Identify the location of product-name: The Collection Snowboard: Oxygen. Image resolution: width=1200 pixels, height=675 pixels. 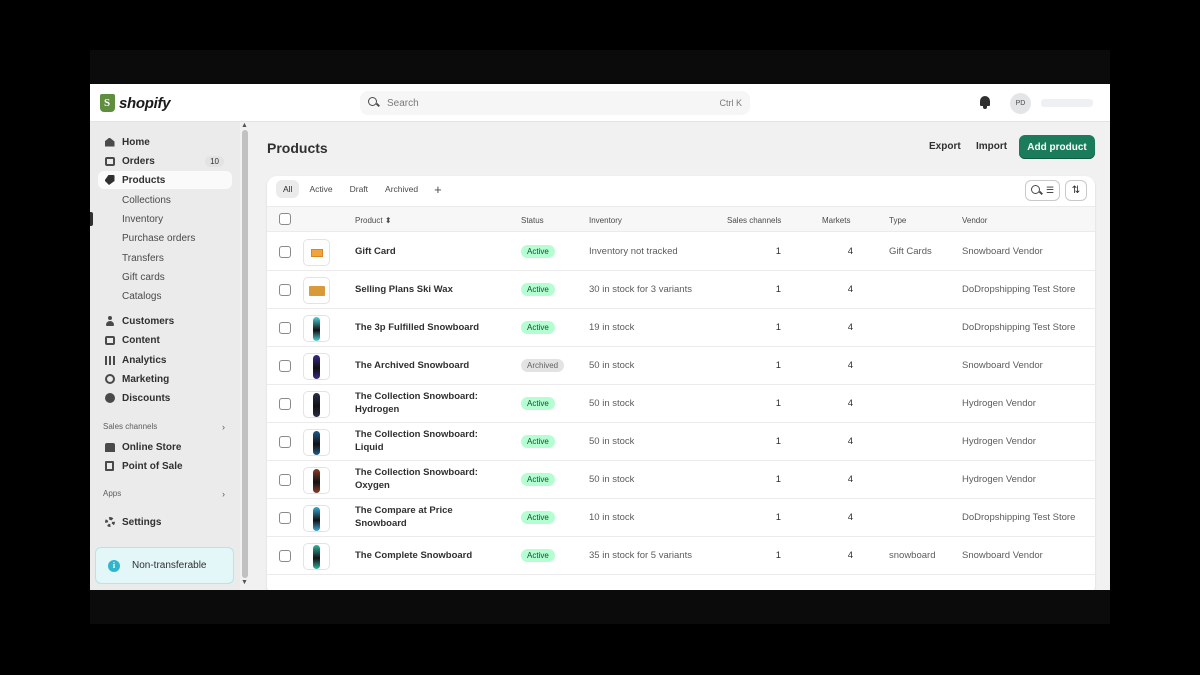
(420, 479).